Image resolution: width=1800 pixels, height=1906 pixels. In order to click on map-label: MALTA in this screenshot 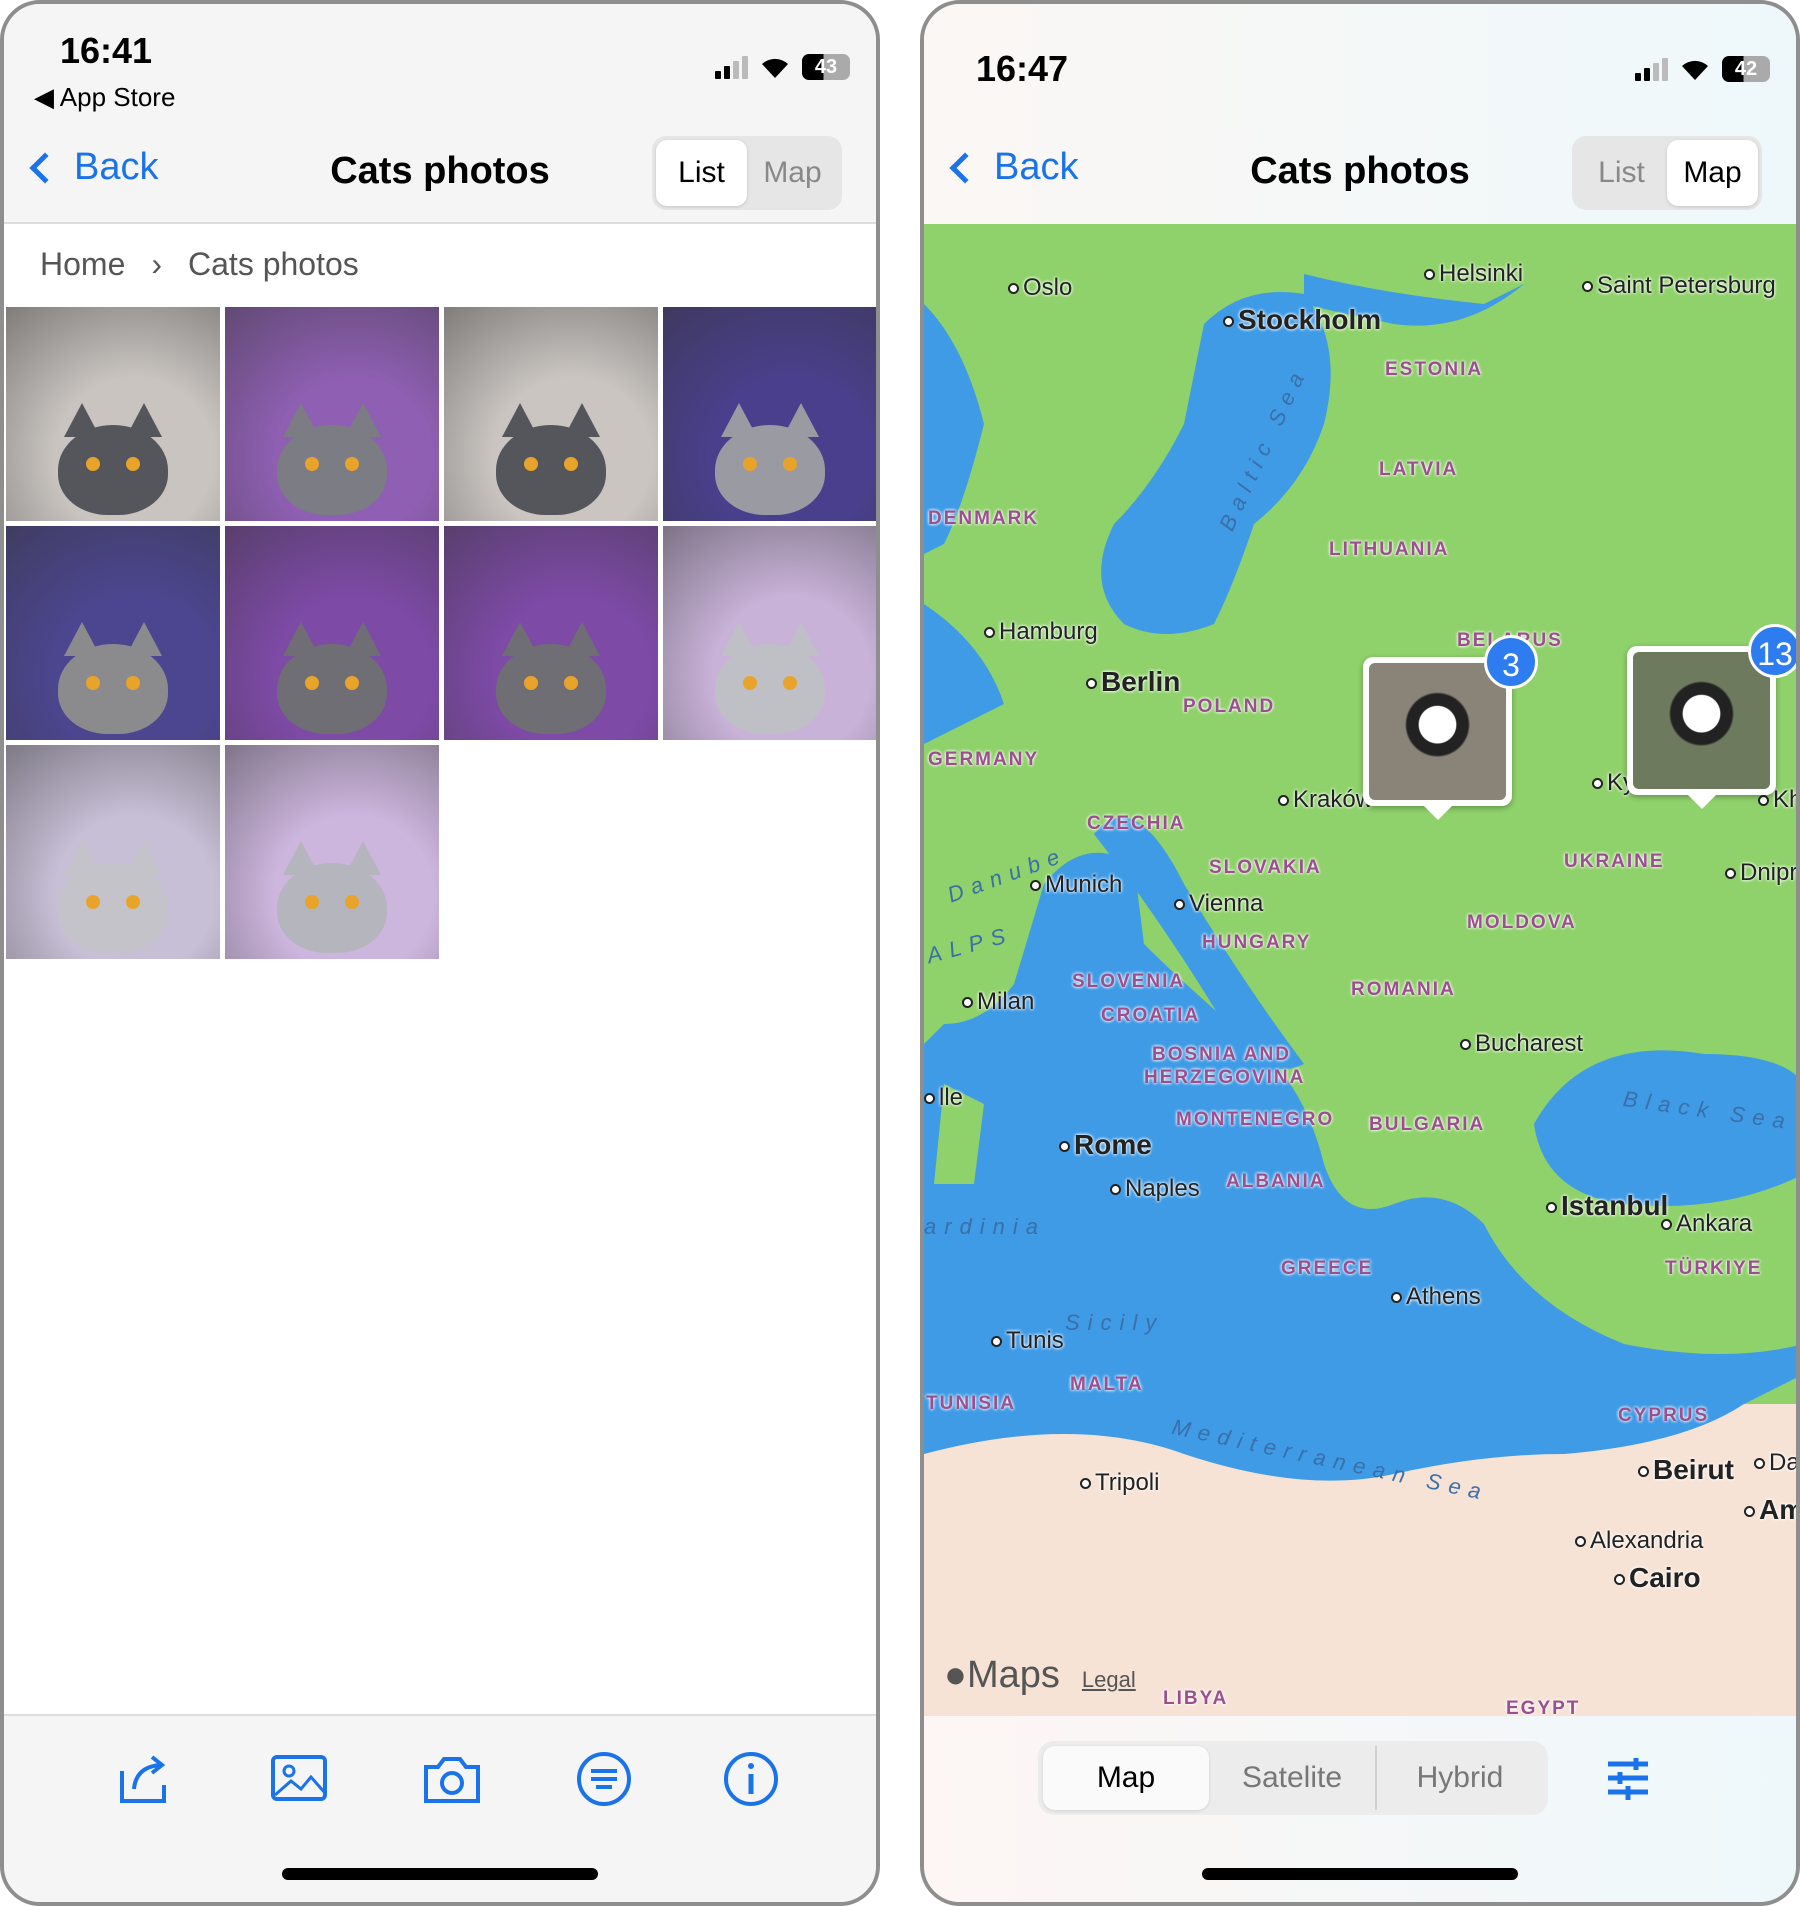, I will do `click(1107, 1384)`.